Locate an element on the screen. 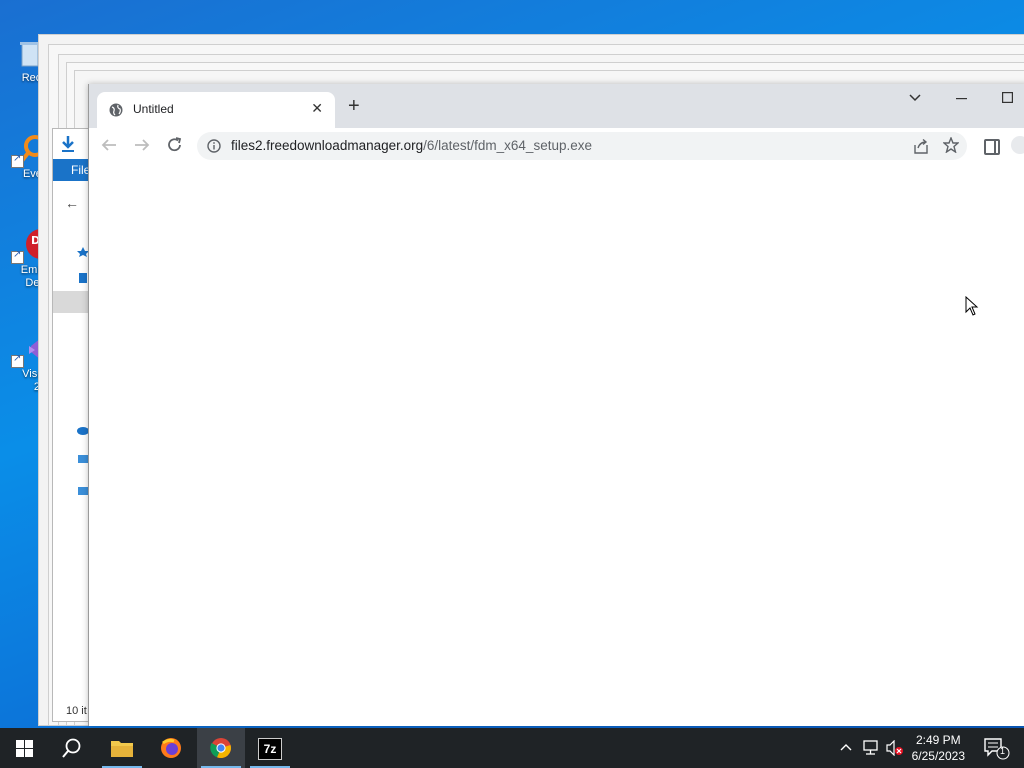  new-tab-button: + is located at coordinates (354, 106).